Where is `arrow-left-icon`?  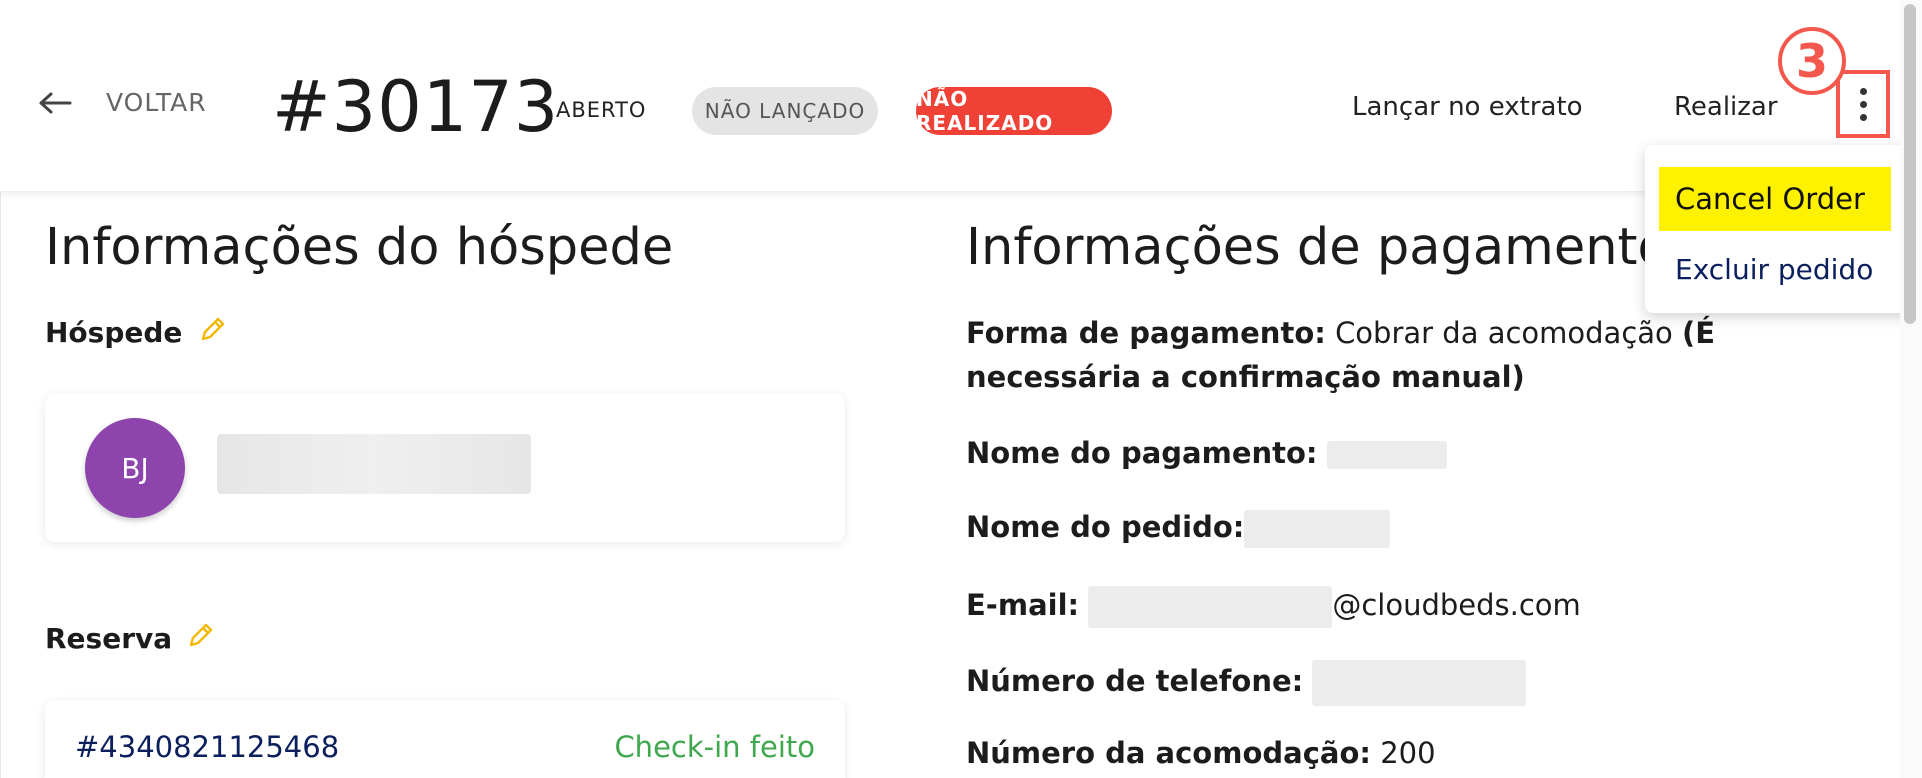 arrow-left-icon is located at coordinates (55, 102).